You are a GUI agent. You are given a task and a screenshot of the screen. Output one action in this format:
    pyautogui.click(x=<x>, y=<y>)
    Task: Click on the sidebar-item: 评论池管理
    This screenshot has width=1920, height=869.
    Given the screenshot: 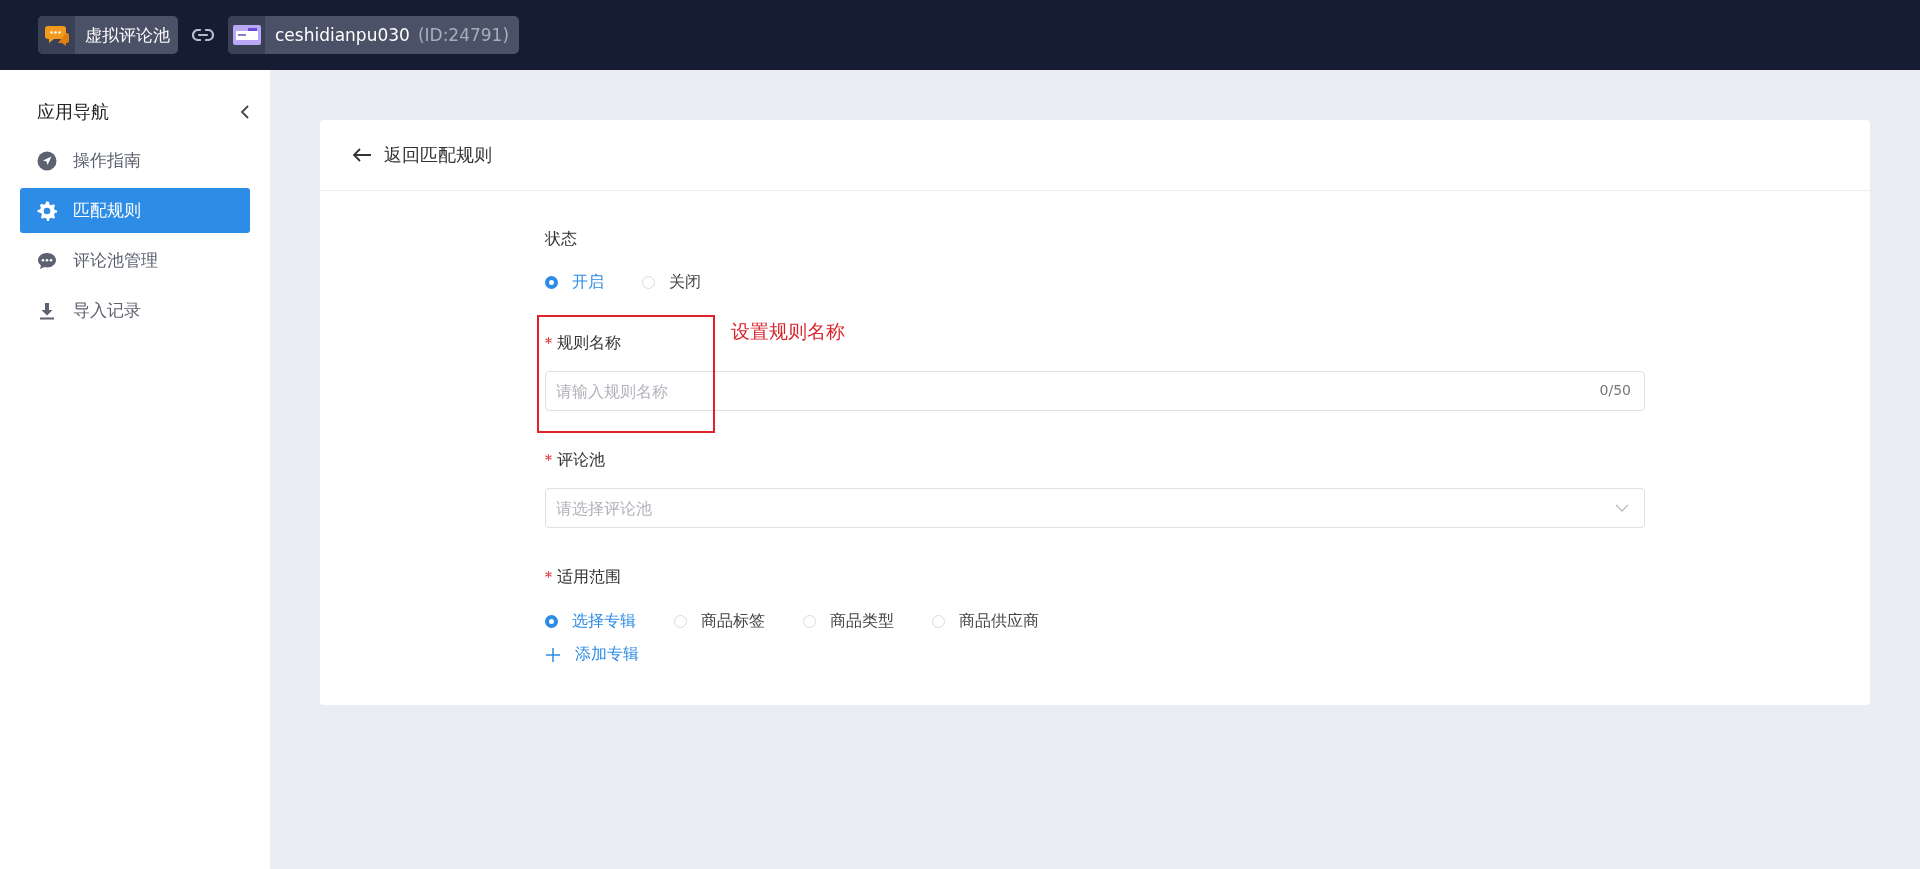 What is the action you would take?
    pyautogui.click(x=135, y=260)
    